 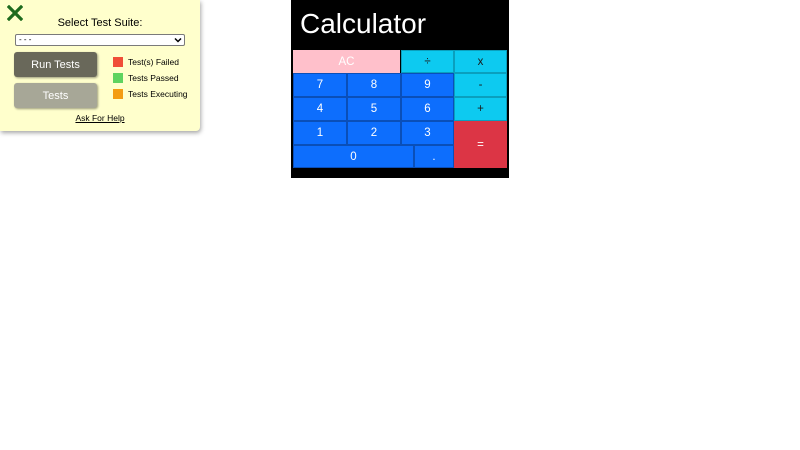 What do you see at coordinates (480, 85) in the screenshot?
I see `subtract-button: -` at bounding box center [480, 85].